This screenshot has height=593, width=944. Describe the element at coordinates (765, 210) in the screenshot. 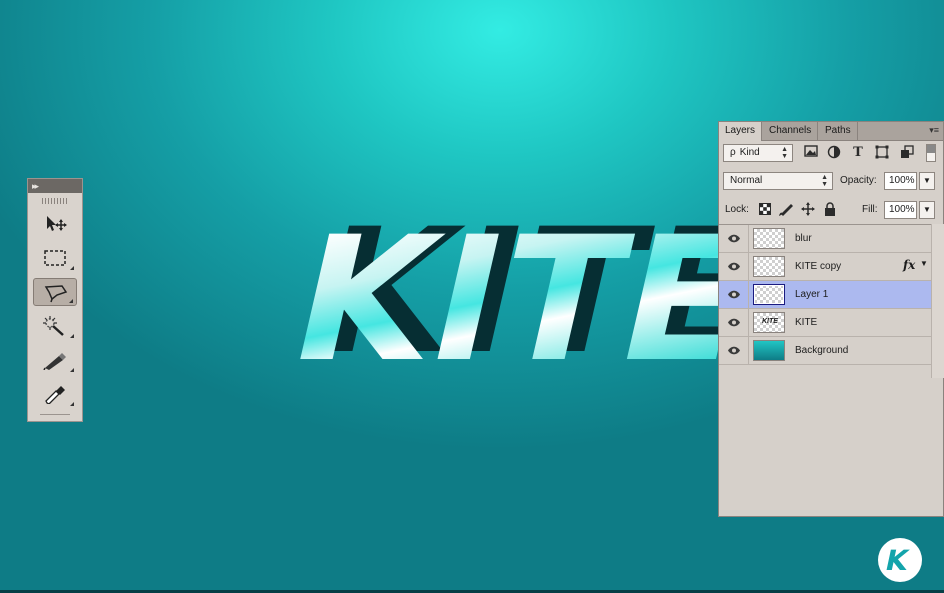

I see `lock-transparent-pixels-icon` at that location.